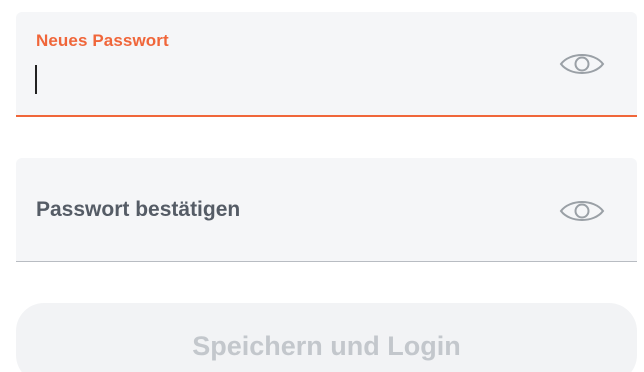 The height and width of the screenshot is (372, 644). What do you see at coordinates (288, 79) in the screenshot?
I see `new-password-input` at bounding box center [288, 79].